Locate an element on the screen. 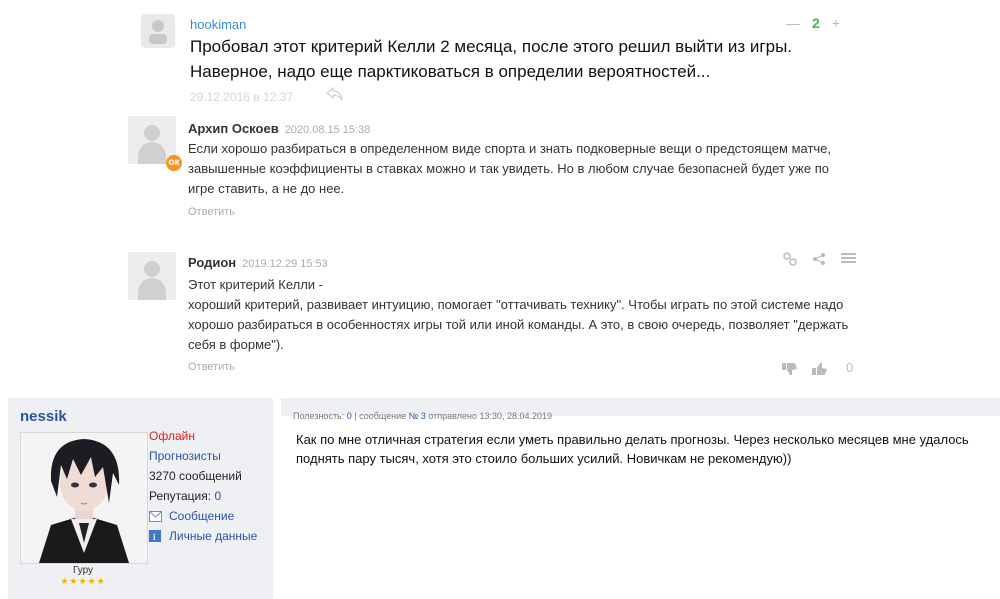 The image size is (1000, 599). user-nick: nessik is located at coordinates (43, 416).